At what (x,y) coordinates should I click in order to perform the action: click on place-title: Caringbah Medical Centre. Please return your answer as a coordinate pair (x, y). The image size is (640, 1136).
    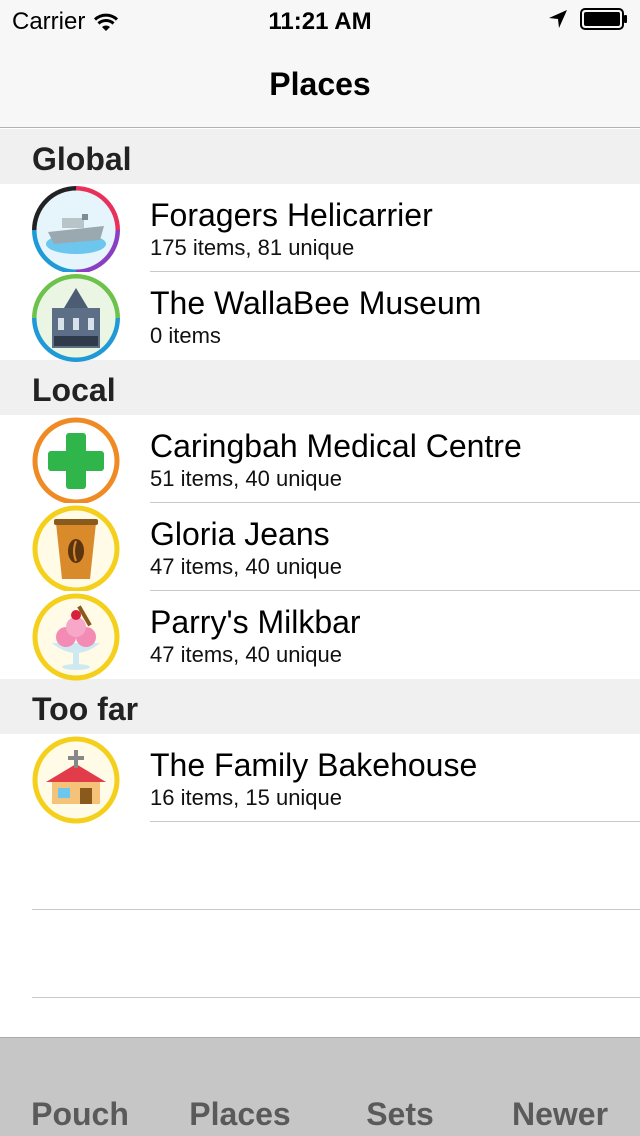
    Looking at the image, I should click on (336, 446).